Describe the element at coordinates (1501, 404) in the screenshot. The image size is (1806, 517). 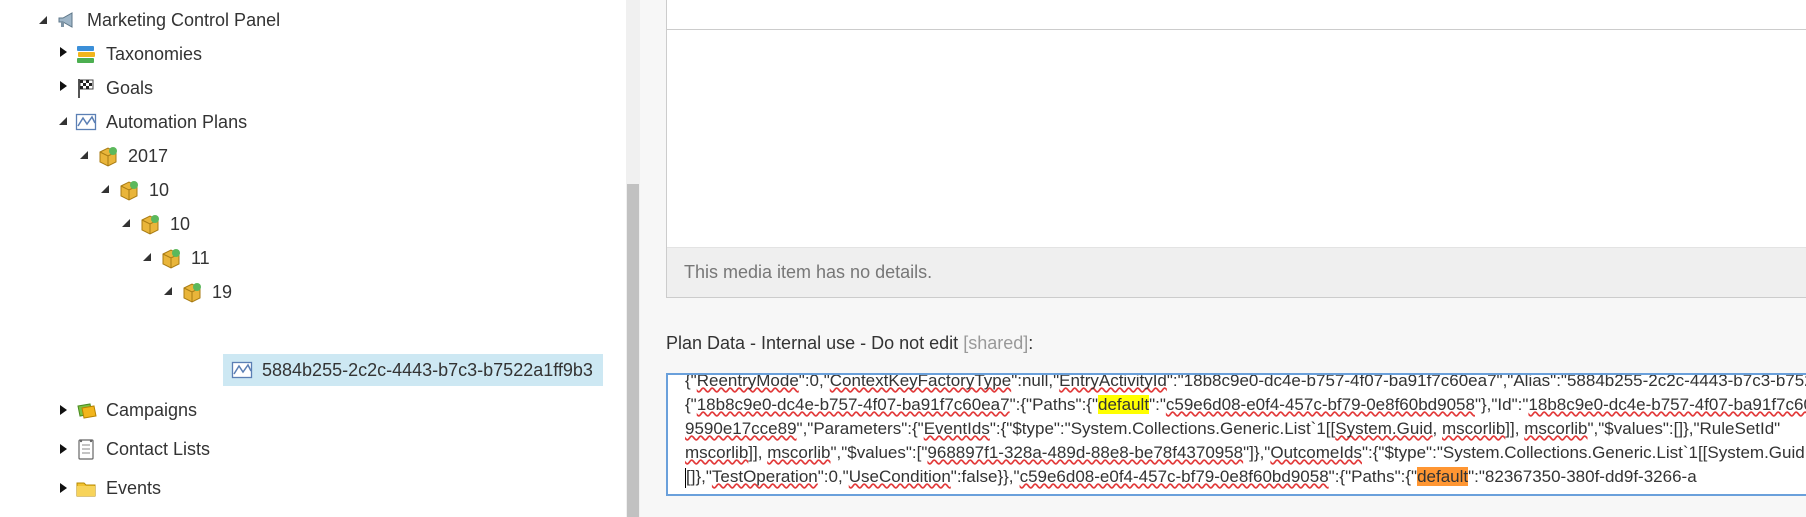
I see `plan-data-text: "},"Id":"` at that location.